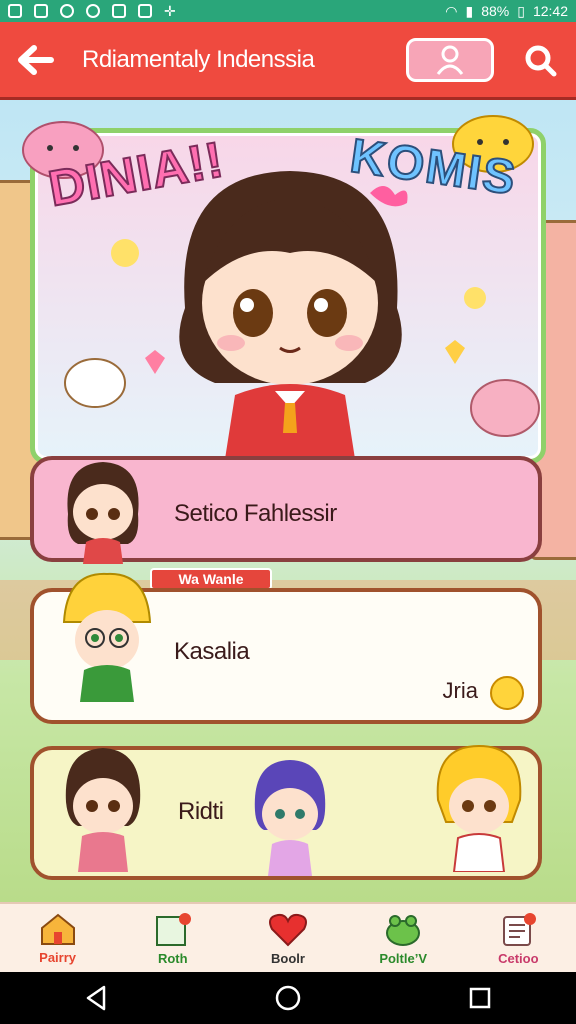 Image resolution: width=576 pixels, height=1024 pixels. I want to click on status-bar: ✛ ◠ ▮ 88% ▯ 12:42, so click(288, 11).